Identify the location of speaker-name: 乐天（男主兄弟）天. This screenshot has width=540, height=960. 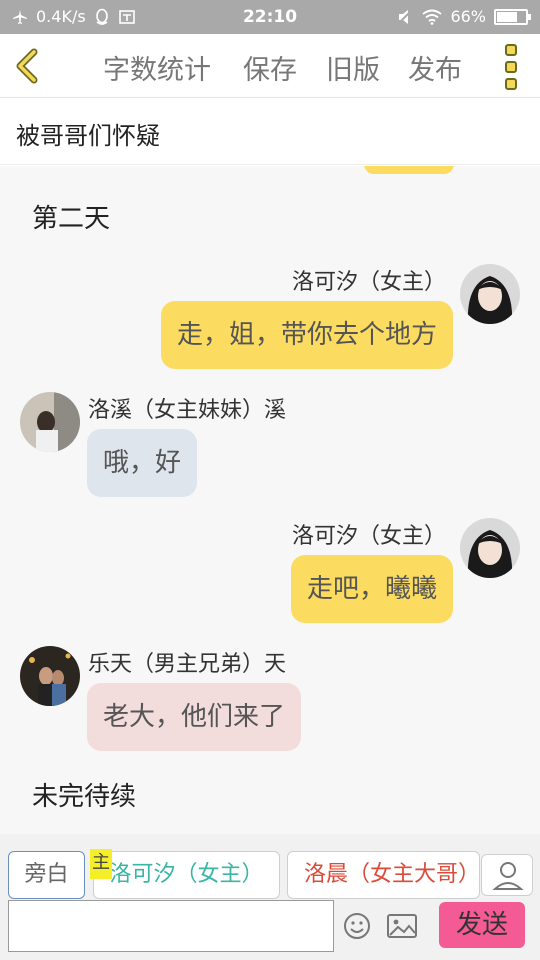
(187, 664).